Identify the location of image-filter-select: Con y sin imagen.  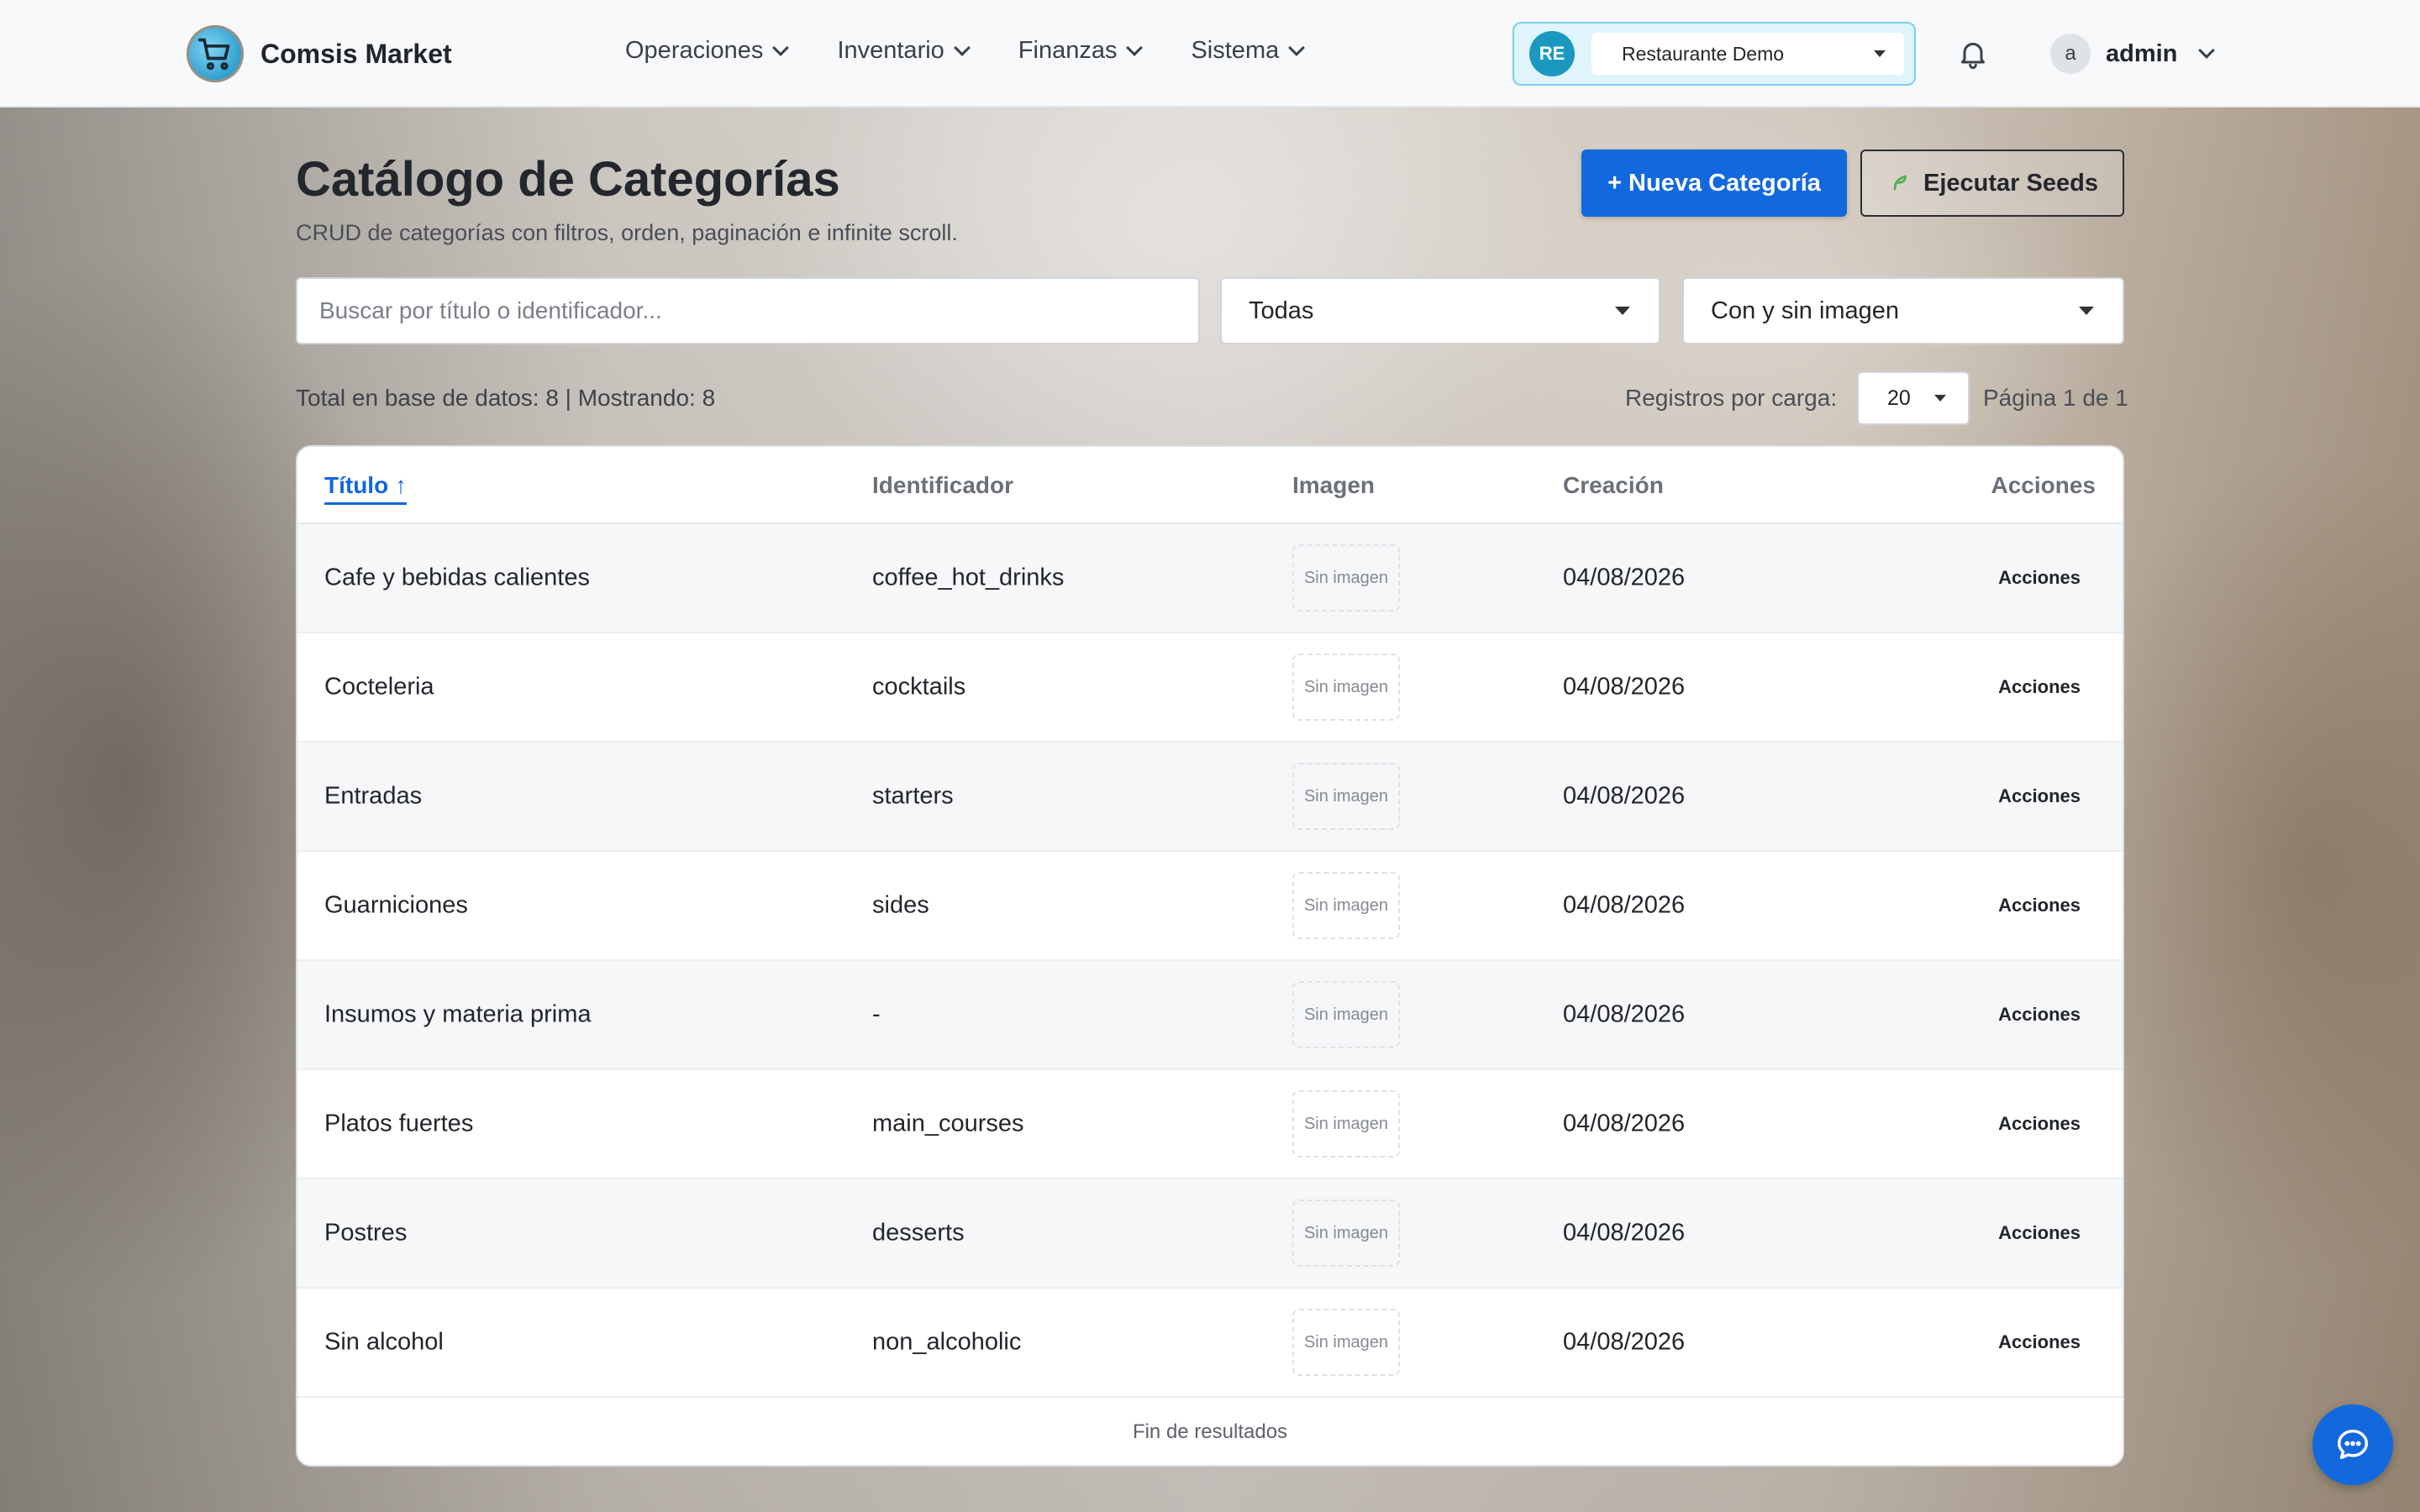
(1903, 310).